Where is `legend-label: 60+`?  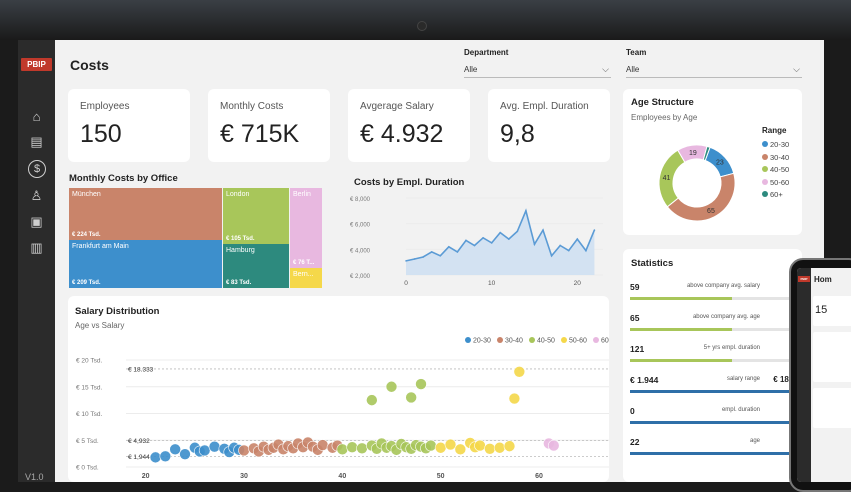
legend-label: 60+ is located at coordinates (776, 194).